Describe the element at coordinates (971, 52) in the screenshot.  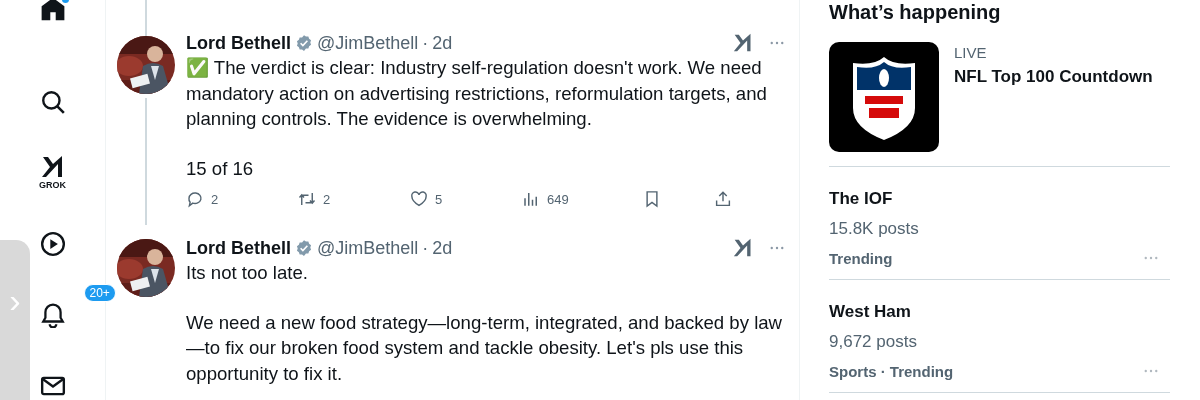
I see `live-label: LIVE` at that location.